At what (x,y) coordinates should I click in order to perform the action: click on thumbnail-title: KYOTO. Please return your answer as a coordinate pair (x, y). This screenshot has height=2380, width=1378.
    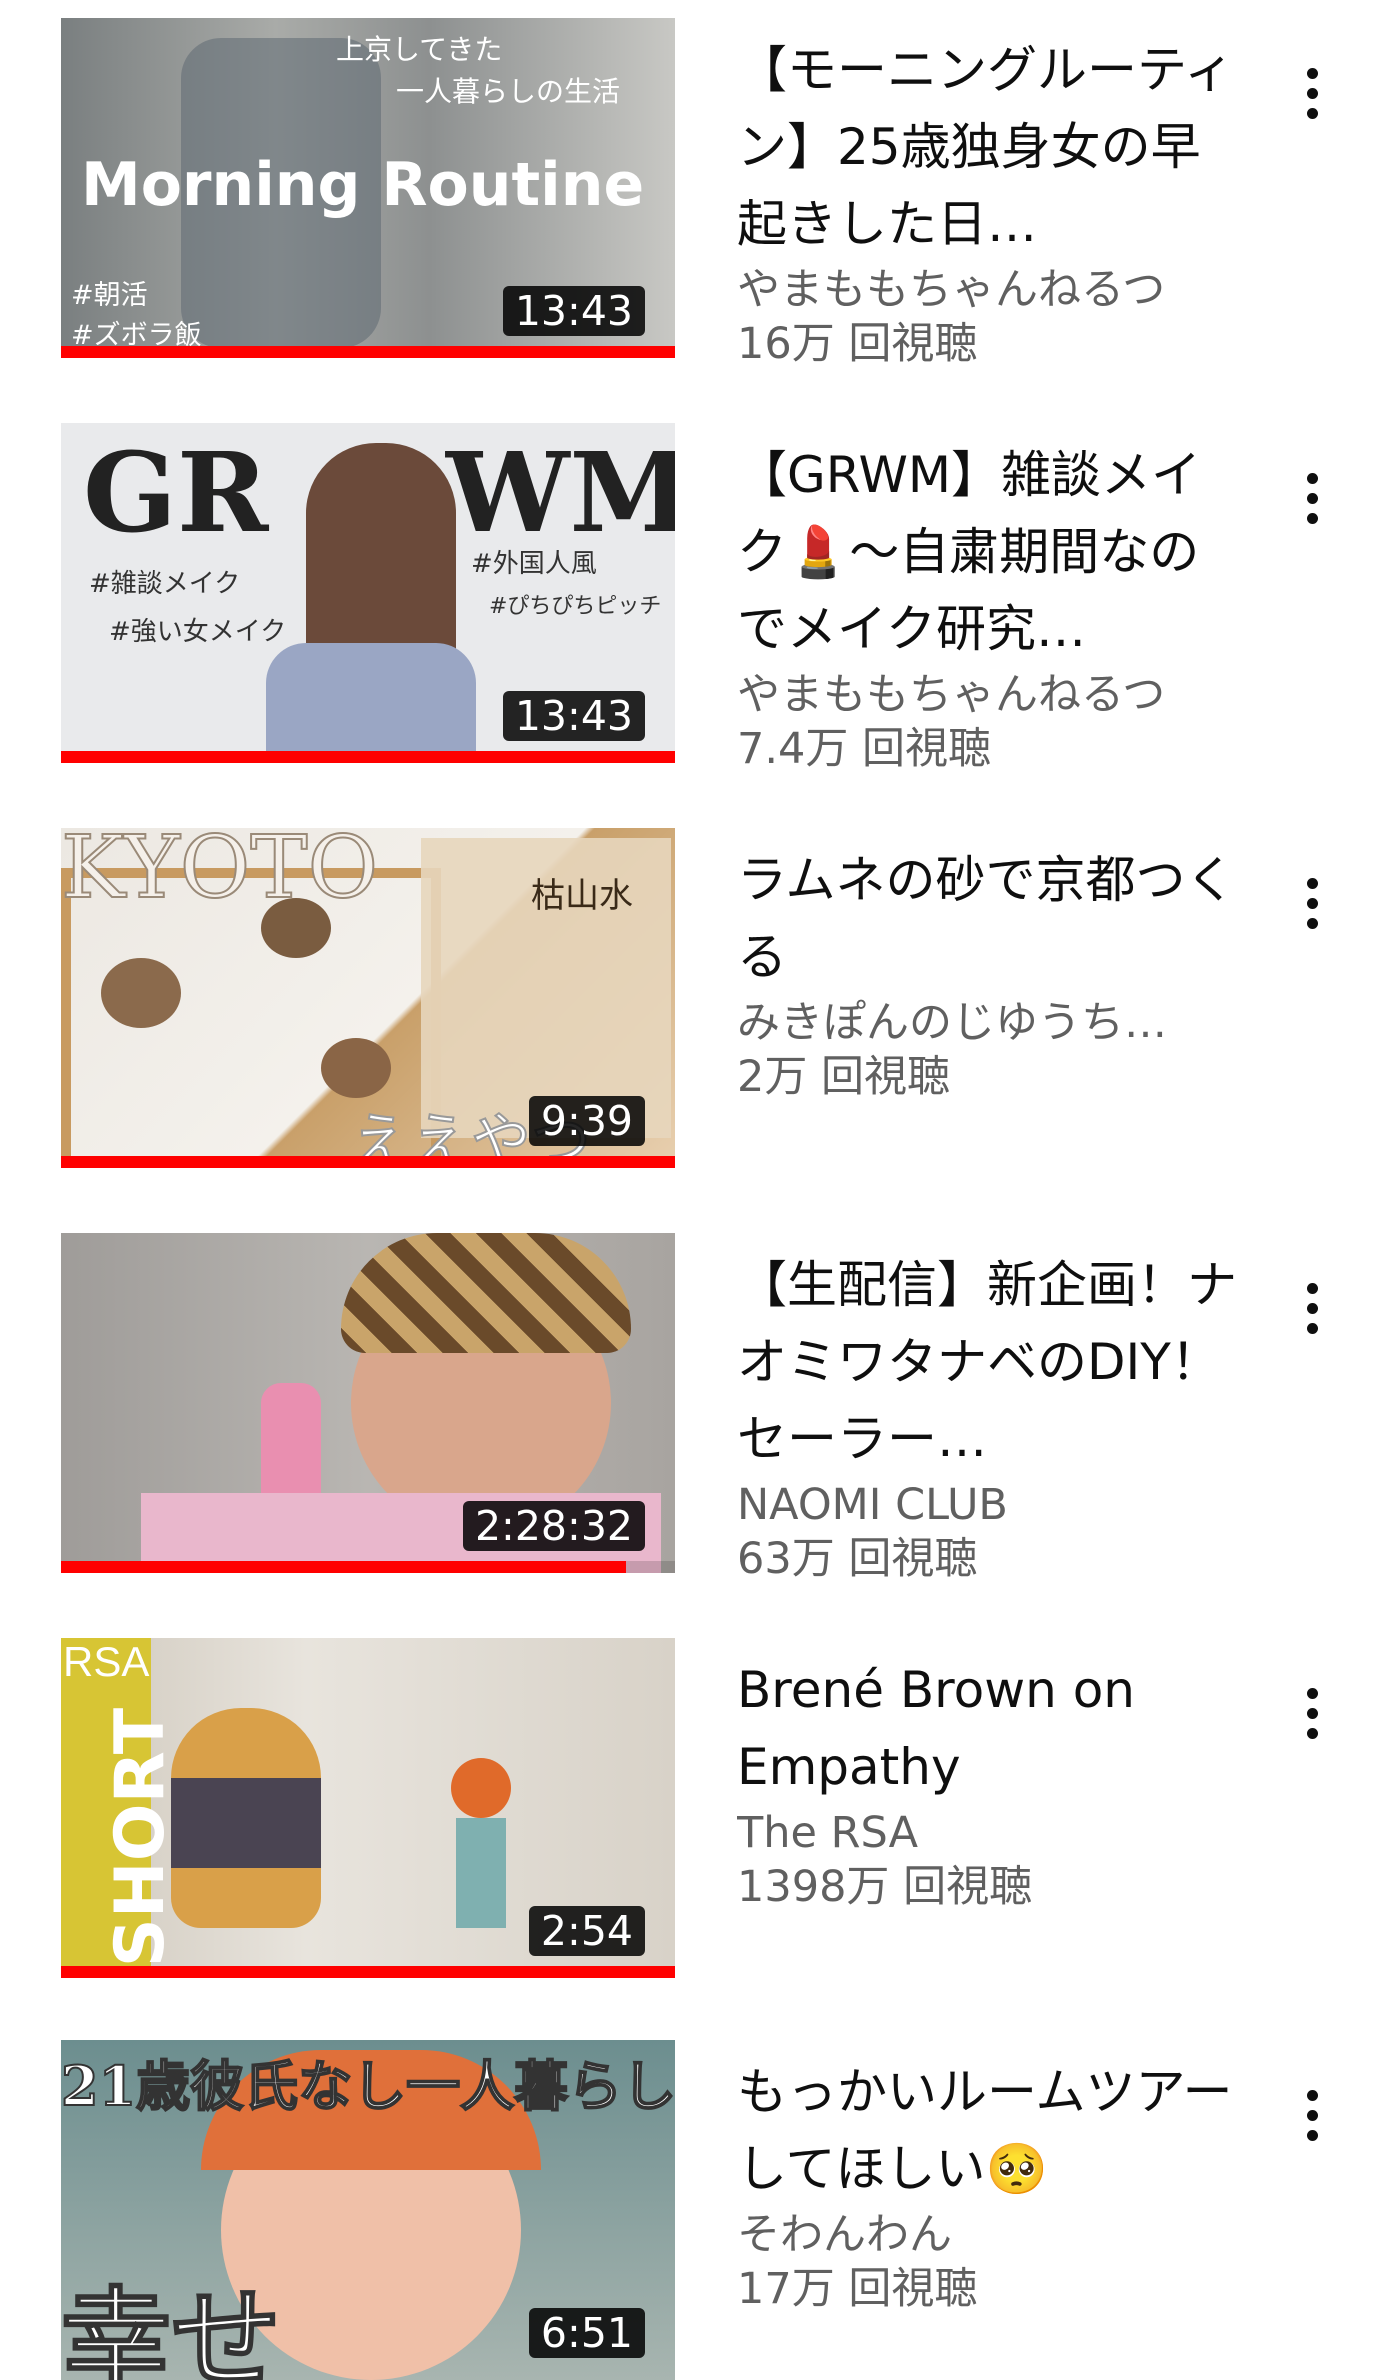
    Looking at the image, I should click on (220, 873).